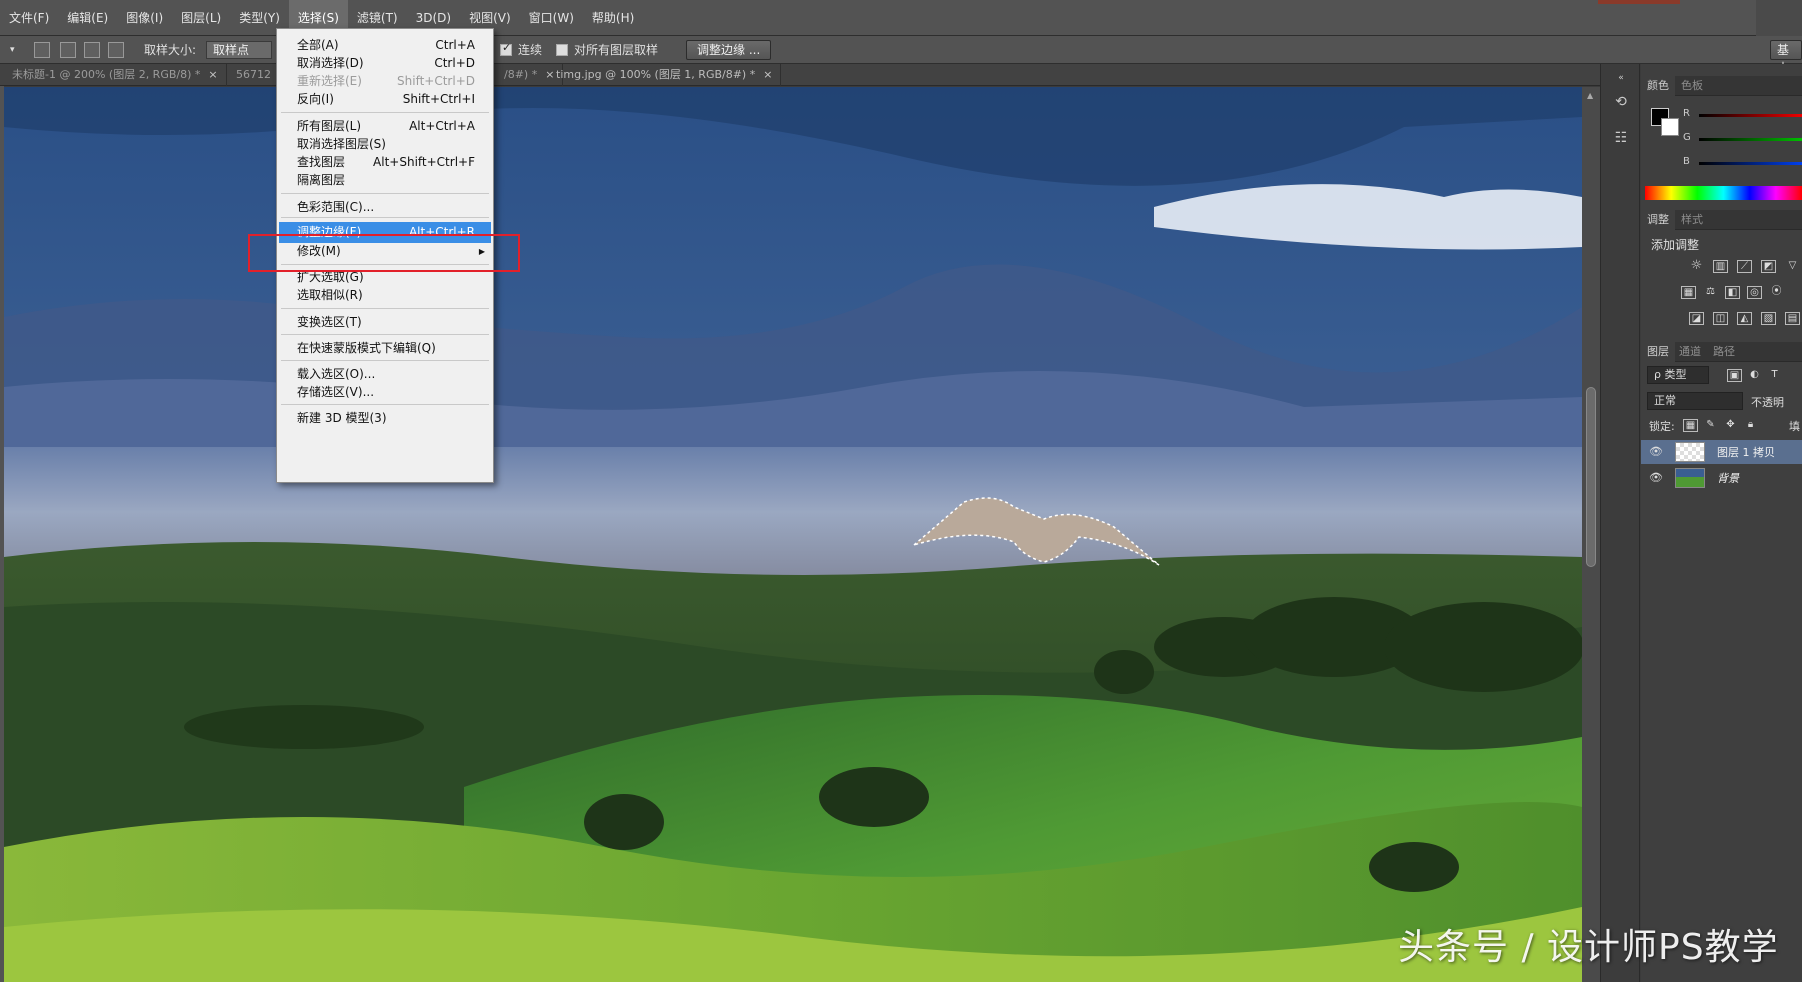 The width and height of the screenshot is (1802, 982). Describe the element at coordinates (1692, 86) in the screenshot. I see `tab-swatches: 色板` at that location.